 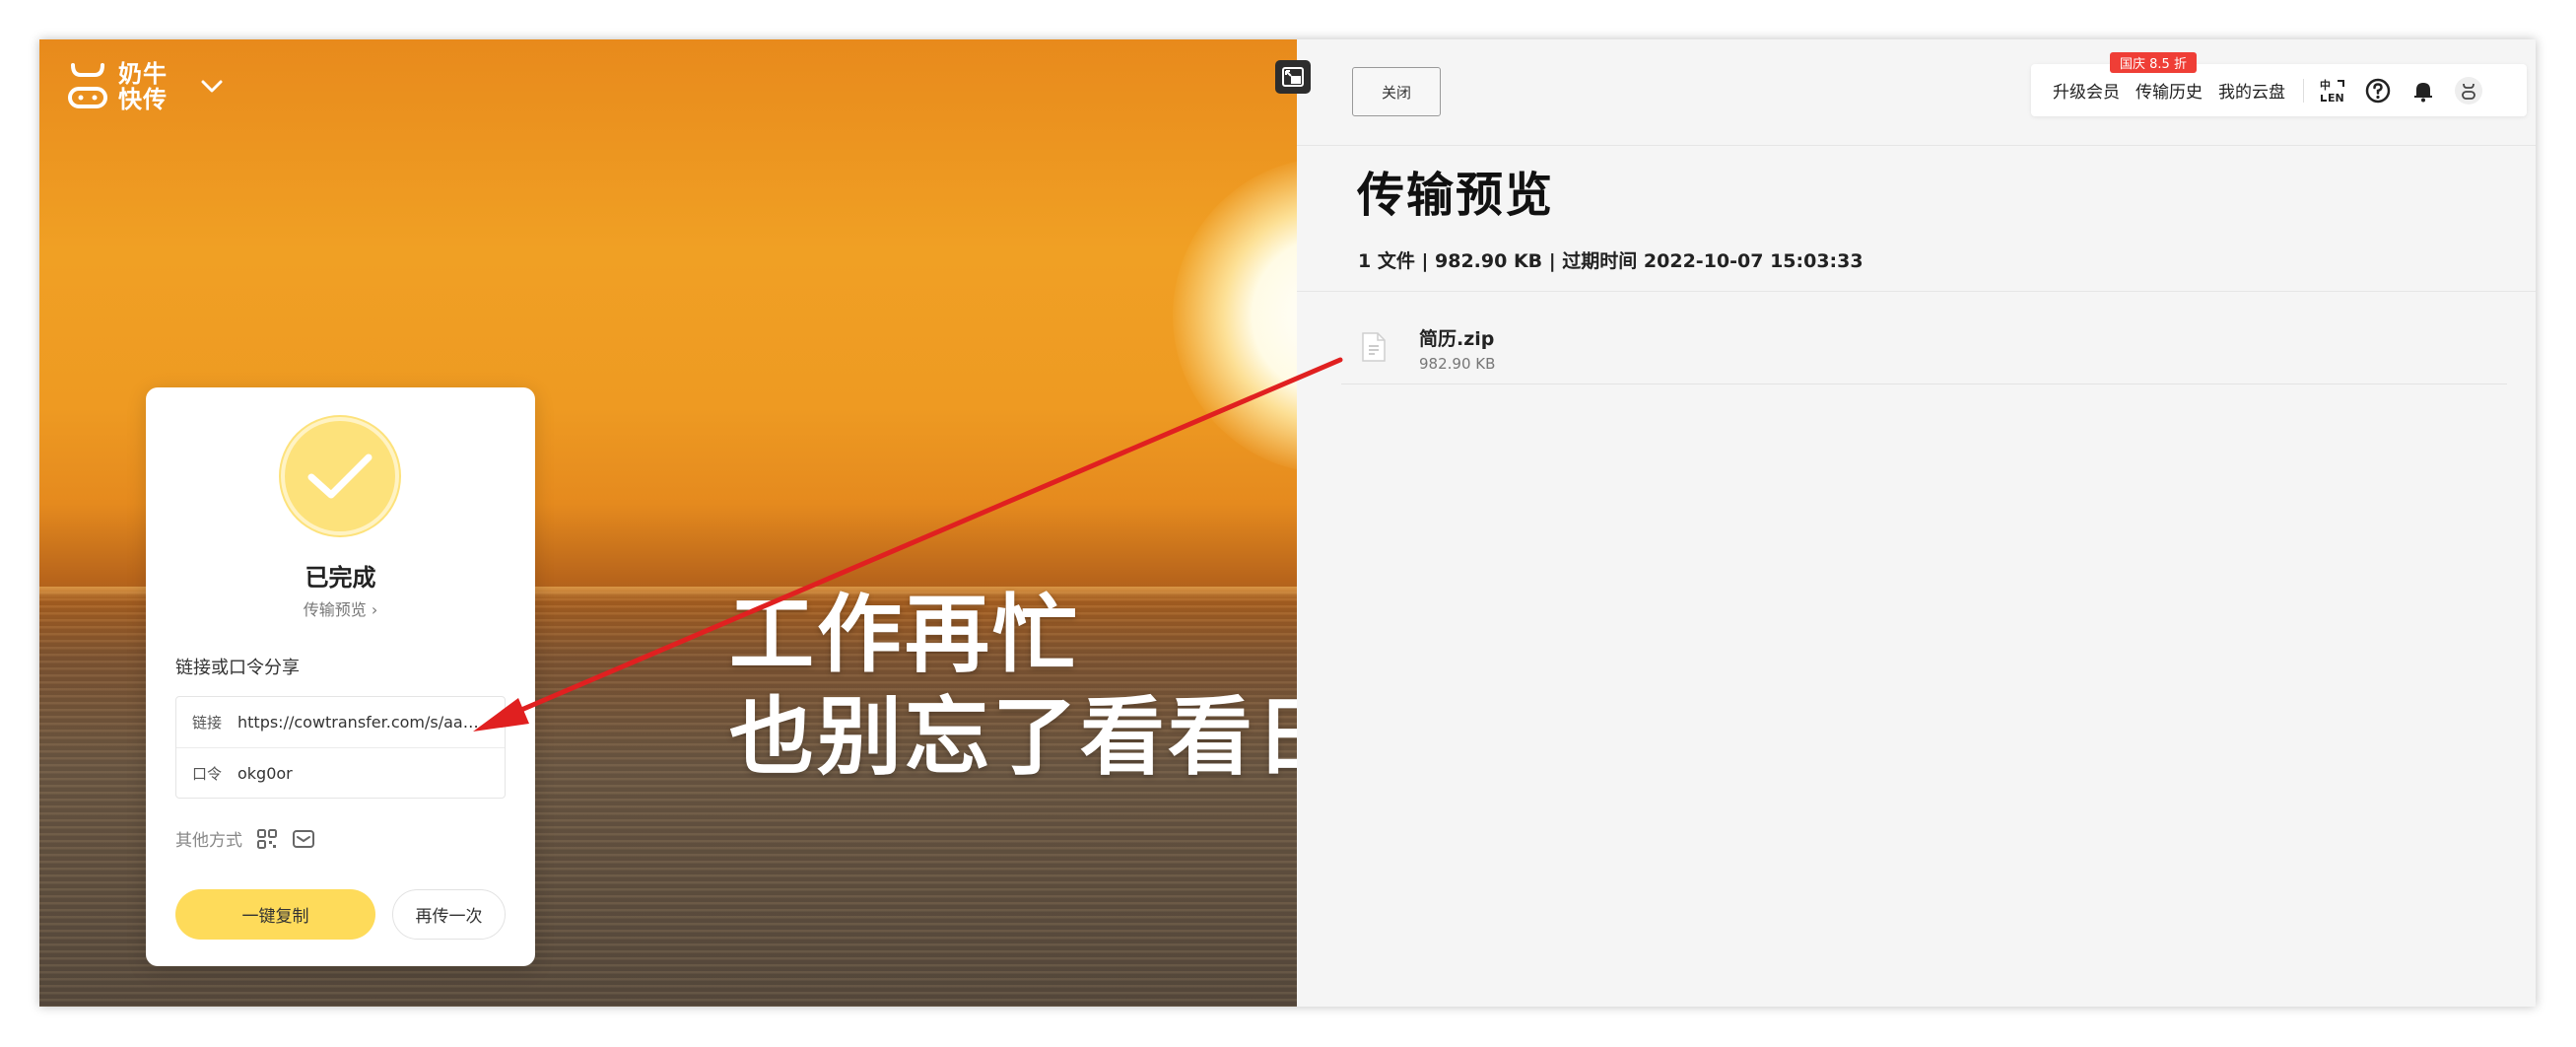 I want to click on language-icon: 中 EN, so click(x=2332, y=90).